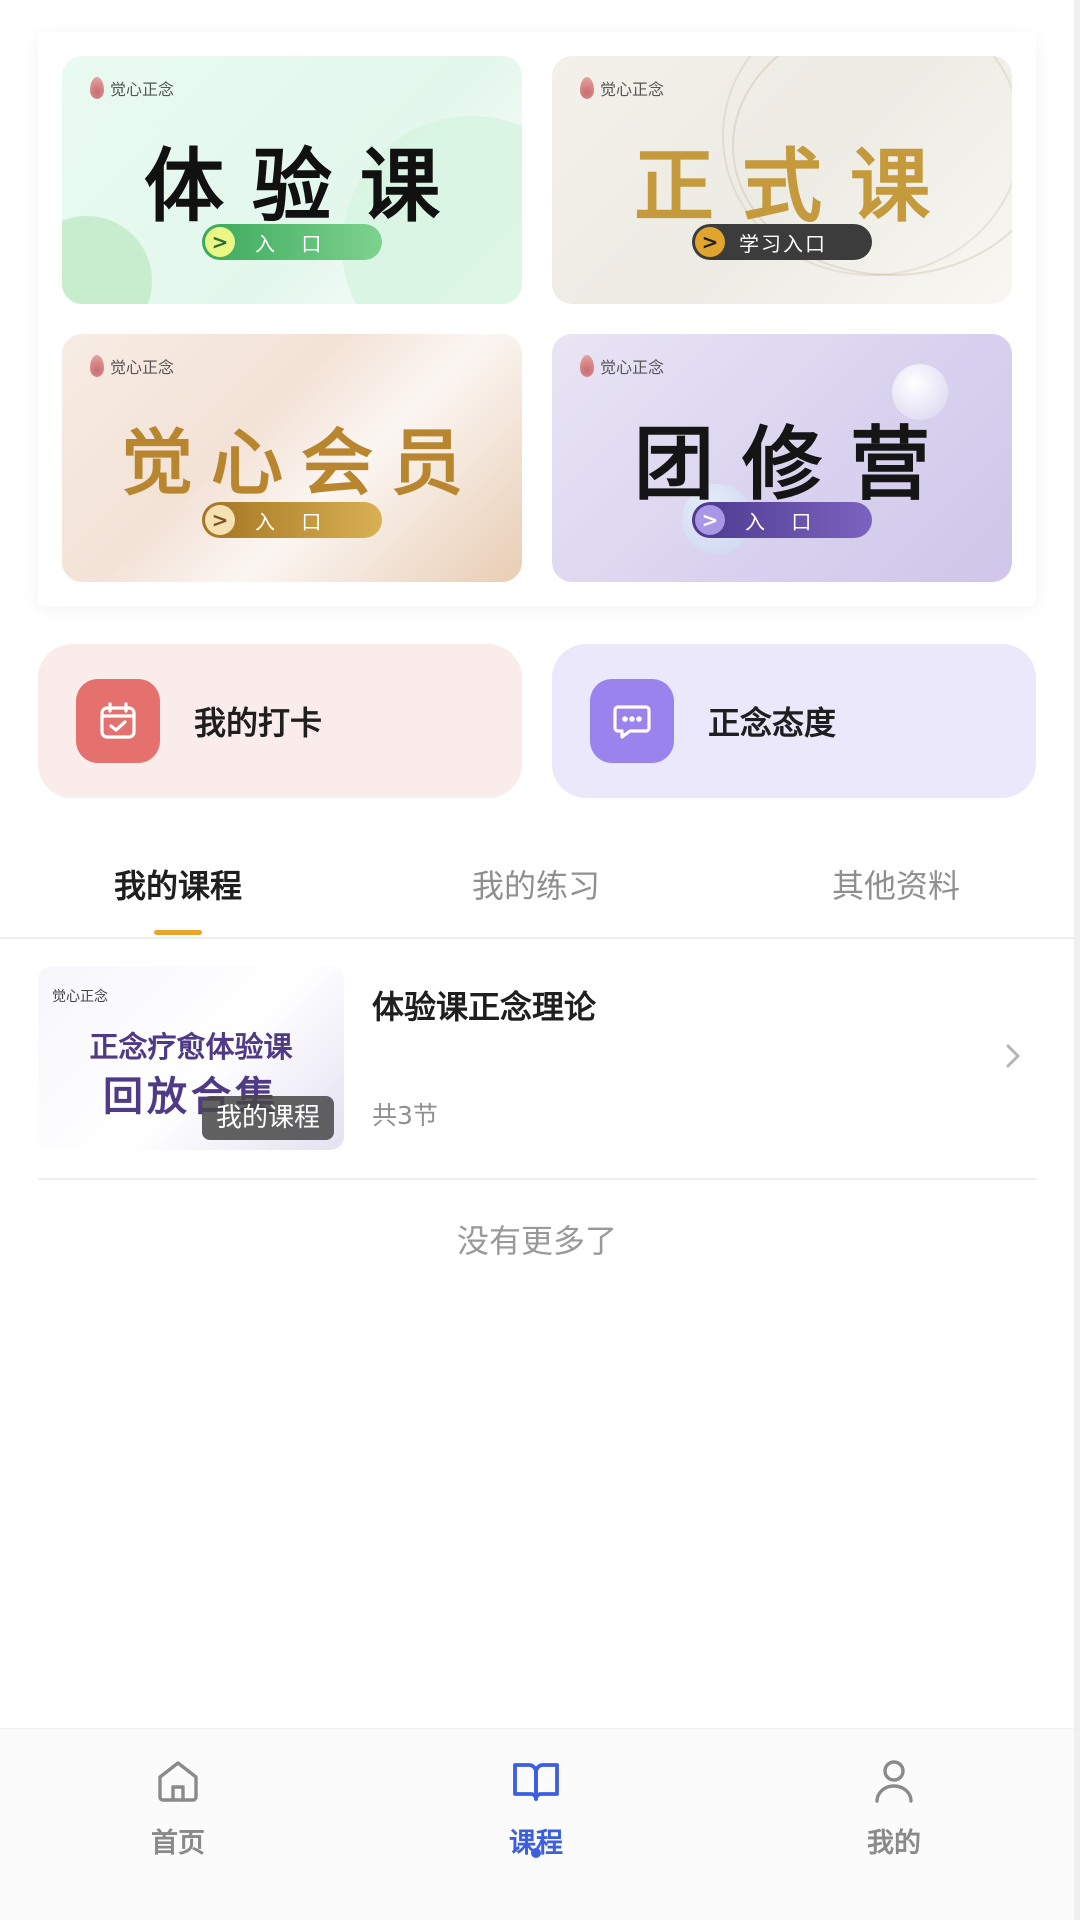 The image size is (1080, 1920). Describe the element at coordinates (772, 723) in the screenshot. I see `mindfulness-attitude-label: 正念态度` at that location.